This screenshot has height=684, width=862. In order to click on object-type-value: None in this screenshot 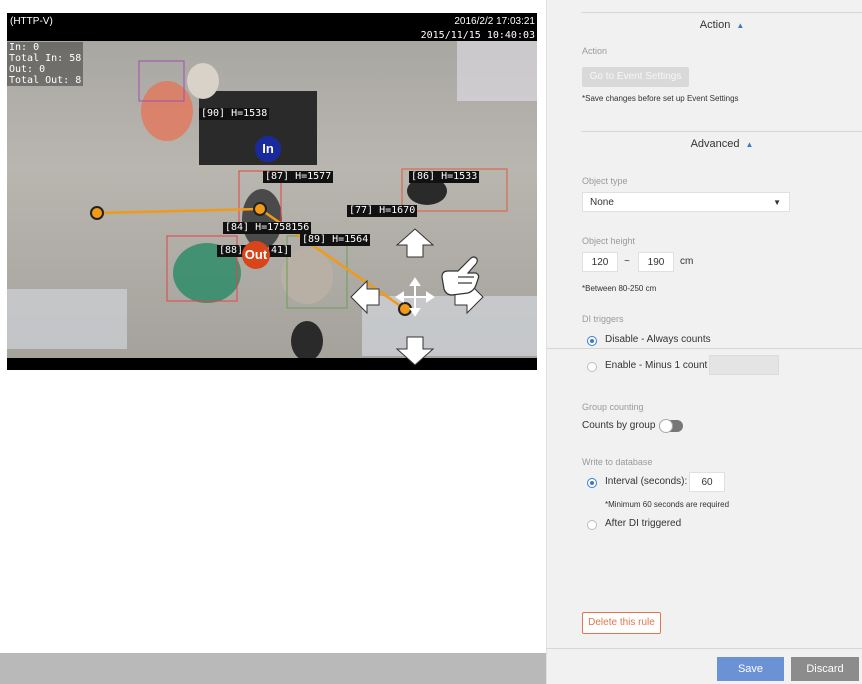, I will do `click(602, 202)`.